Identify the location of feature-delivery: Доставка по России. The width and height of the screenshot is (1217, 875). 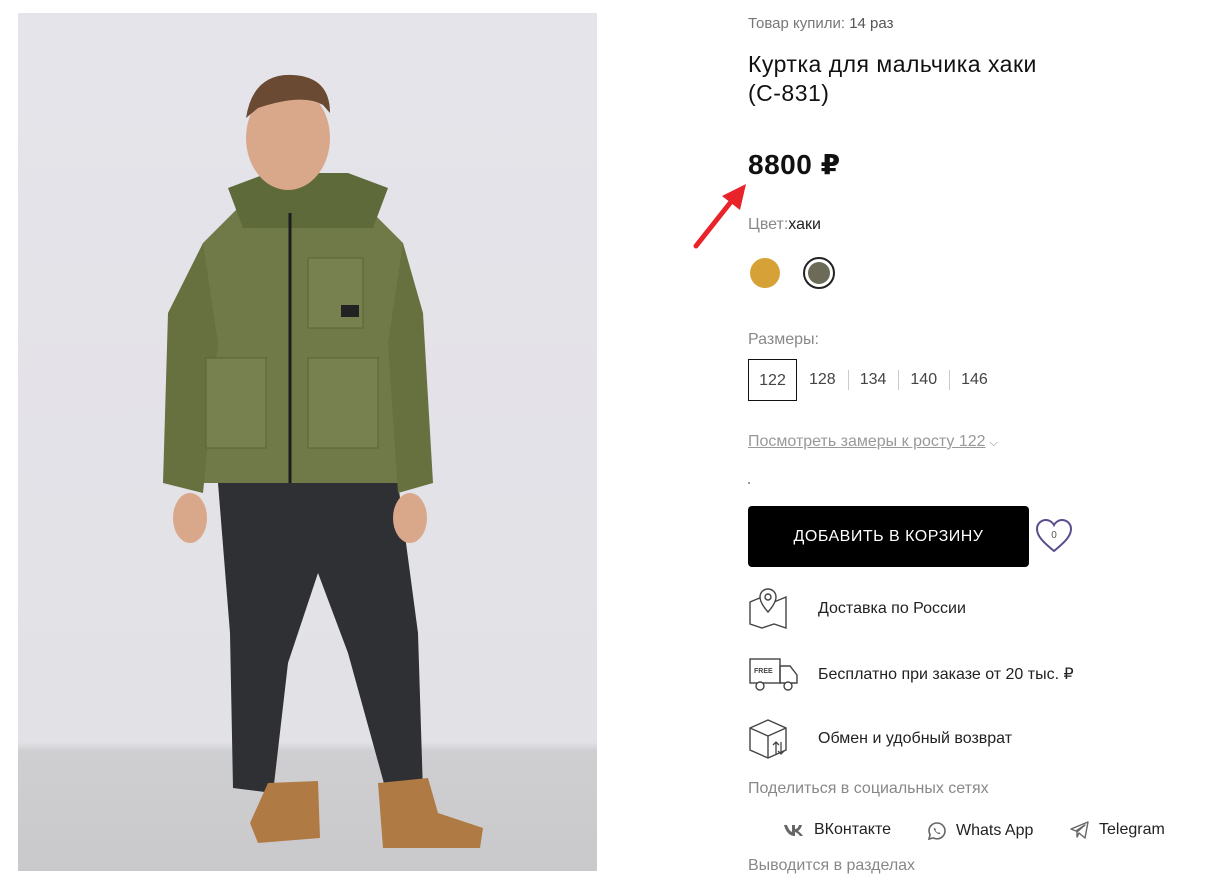
(857, 609).